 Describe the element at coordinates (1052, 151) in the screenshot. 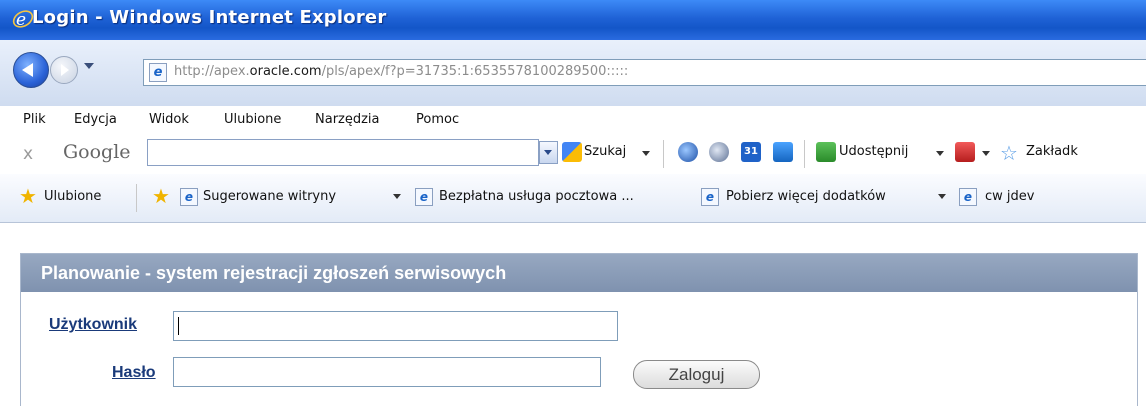

I see `bookmarks-button-label: Zakładk` at that location.